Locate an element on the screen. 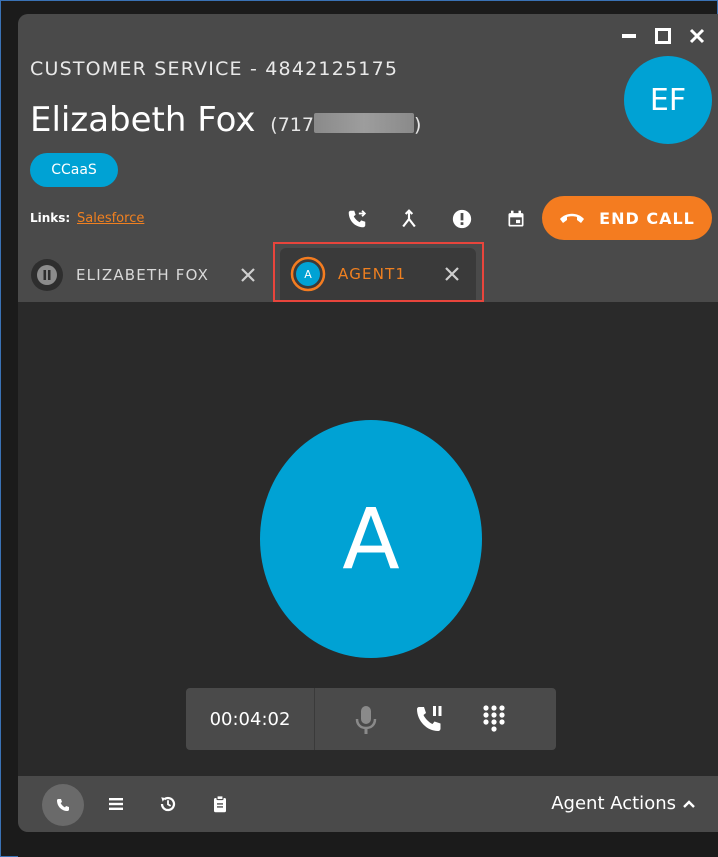 This screenshot has height=857, width=718. agent-actions-button: Agent Actions is located at coordinates (623, 803).